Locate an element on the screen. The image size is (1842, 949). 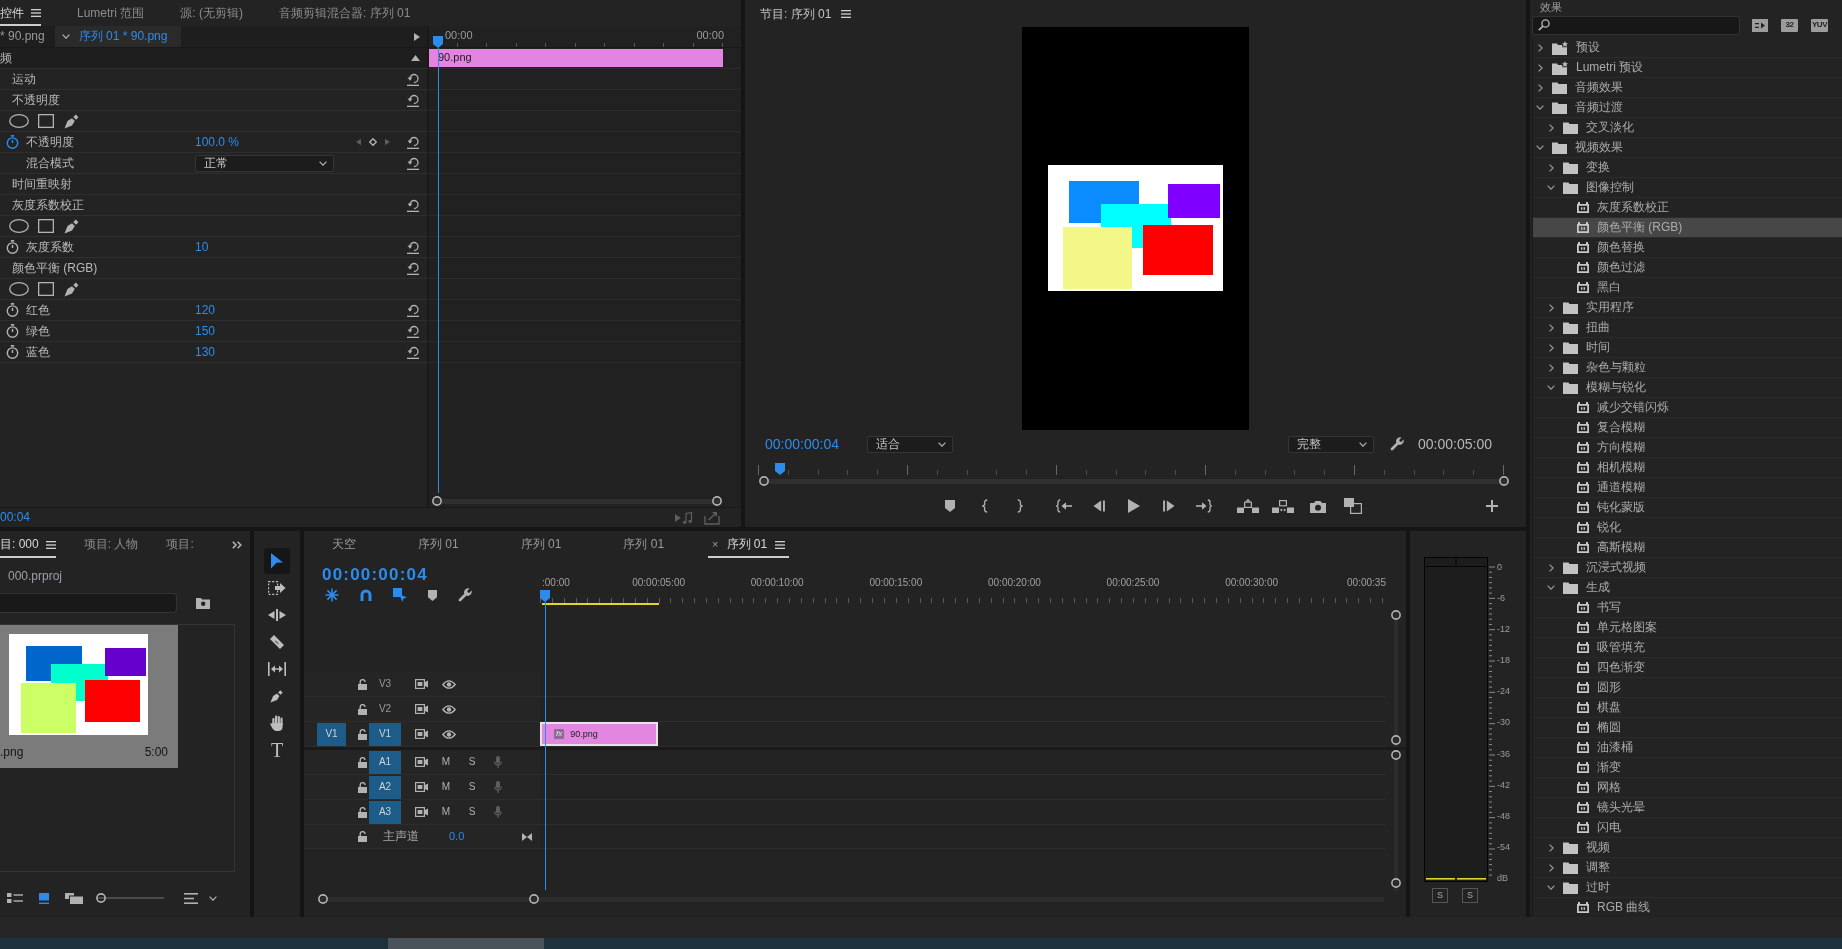
effect-item: 钝化蒙版 is located at coordinates (1687, 508).